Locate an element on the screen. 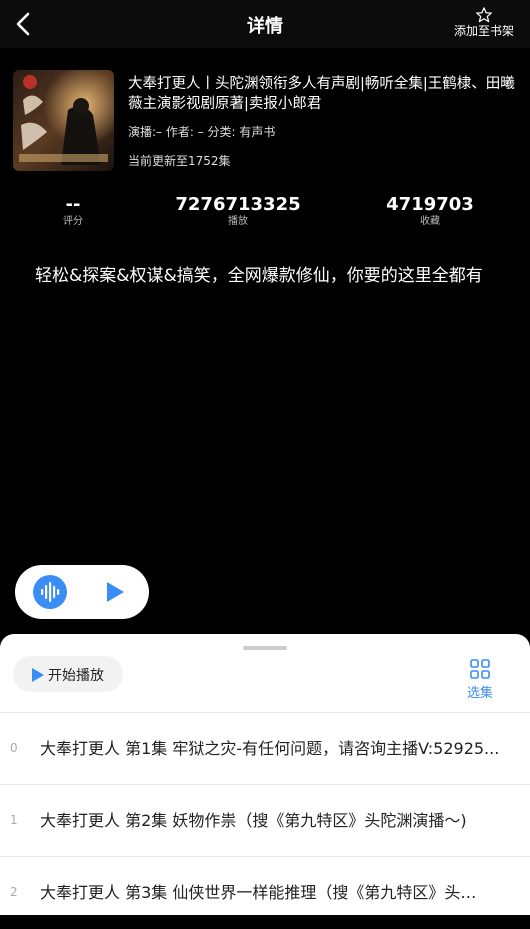  book-cover is located at coordinates (63, 120).